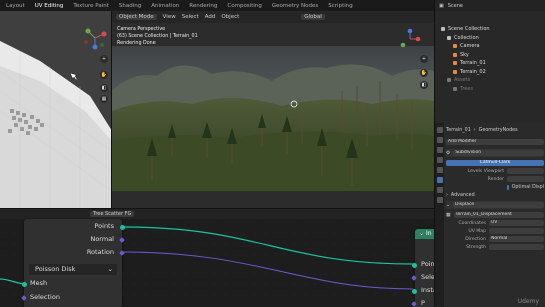  I want to click on chevron-down-icon: ⌄, so click(448, 205).